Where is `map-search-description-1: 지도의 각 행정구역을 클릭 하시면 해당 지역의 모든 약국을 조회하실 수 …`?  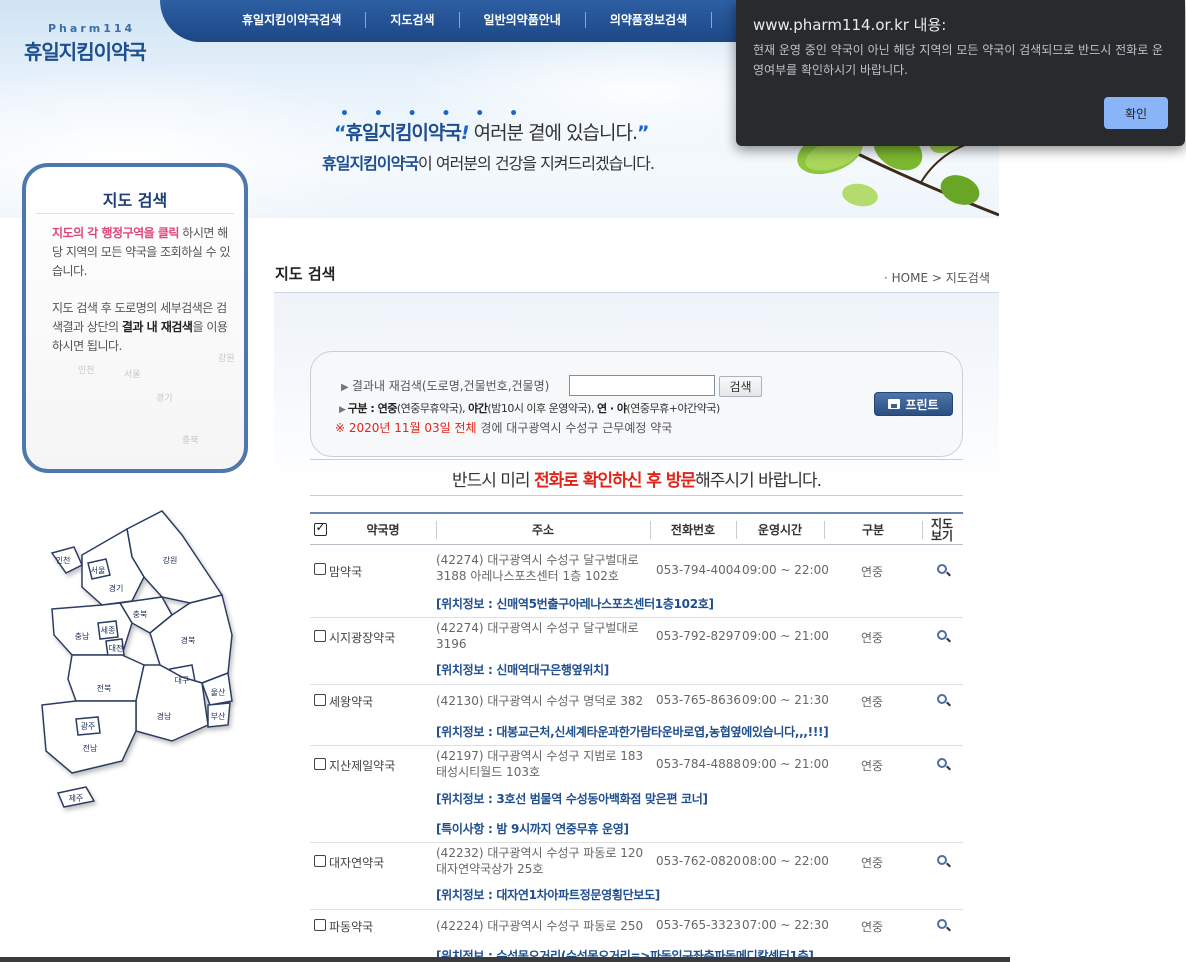
map-search-description-1: 지도의 각 행정구역을 클릭 하시면 해당 지역의 모든 약국을 조회하실 수 … is located at coordinates (142, 252).